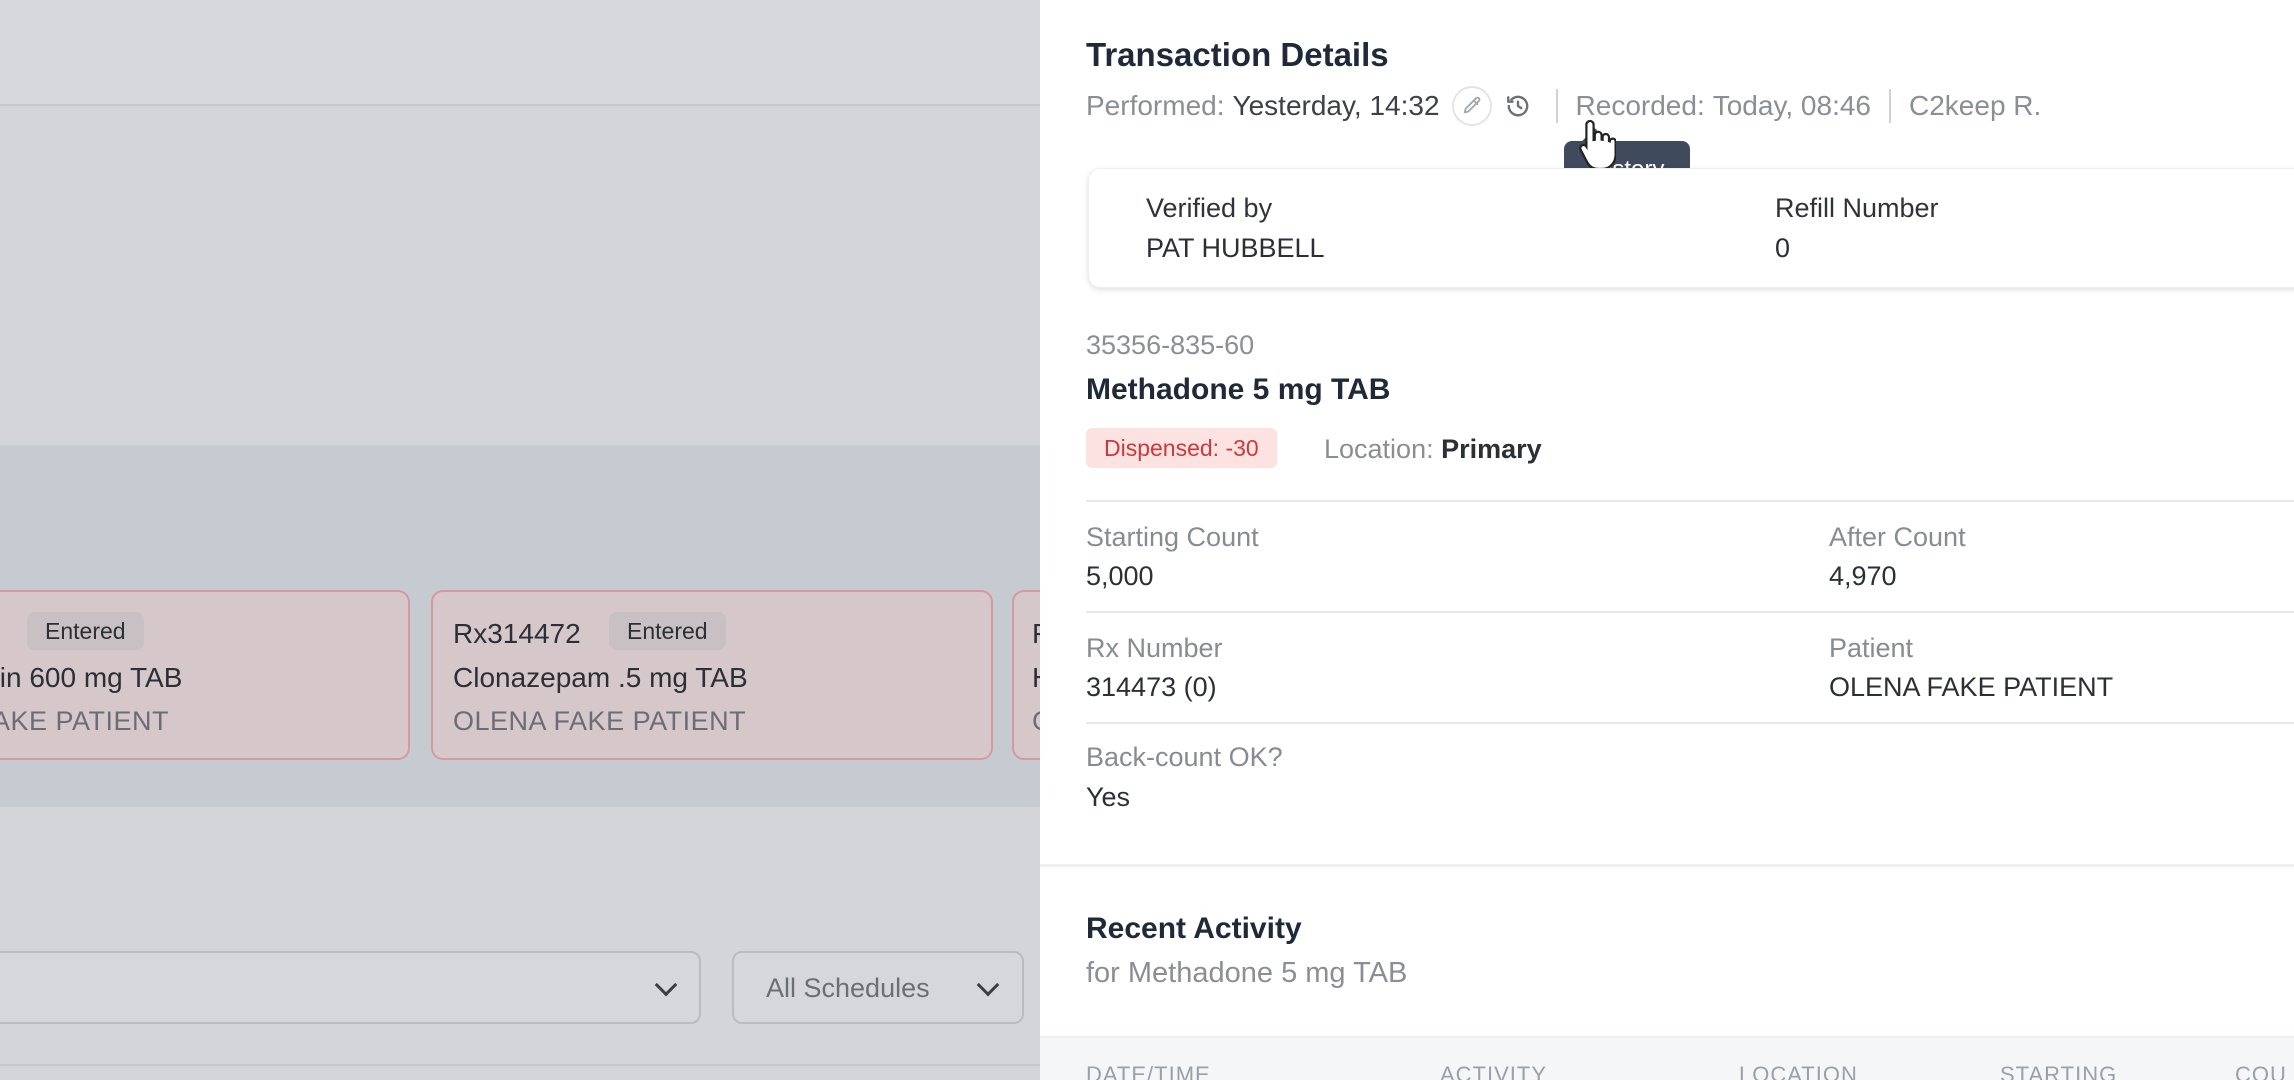 The width and height of the screenshot is (2294, 1080). Describe the element at coordinates (1108, 797) in the screenshot. I see `backcount-value: Yes` at that location.